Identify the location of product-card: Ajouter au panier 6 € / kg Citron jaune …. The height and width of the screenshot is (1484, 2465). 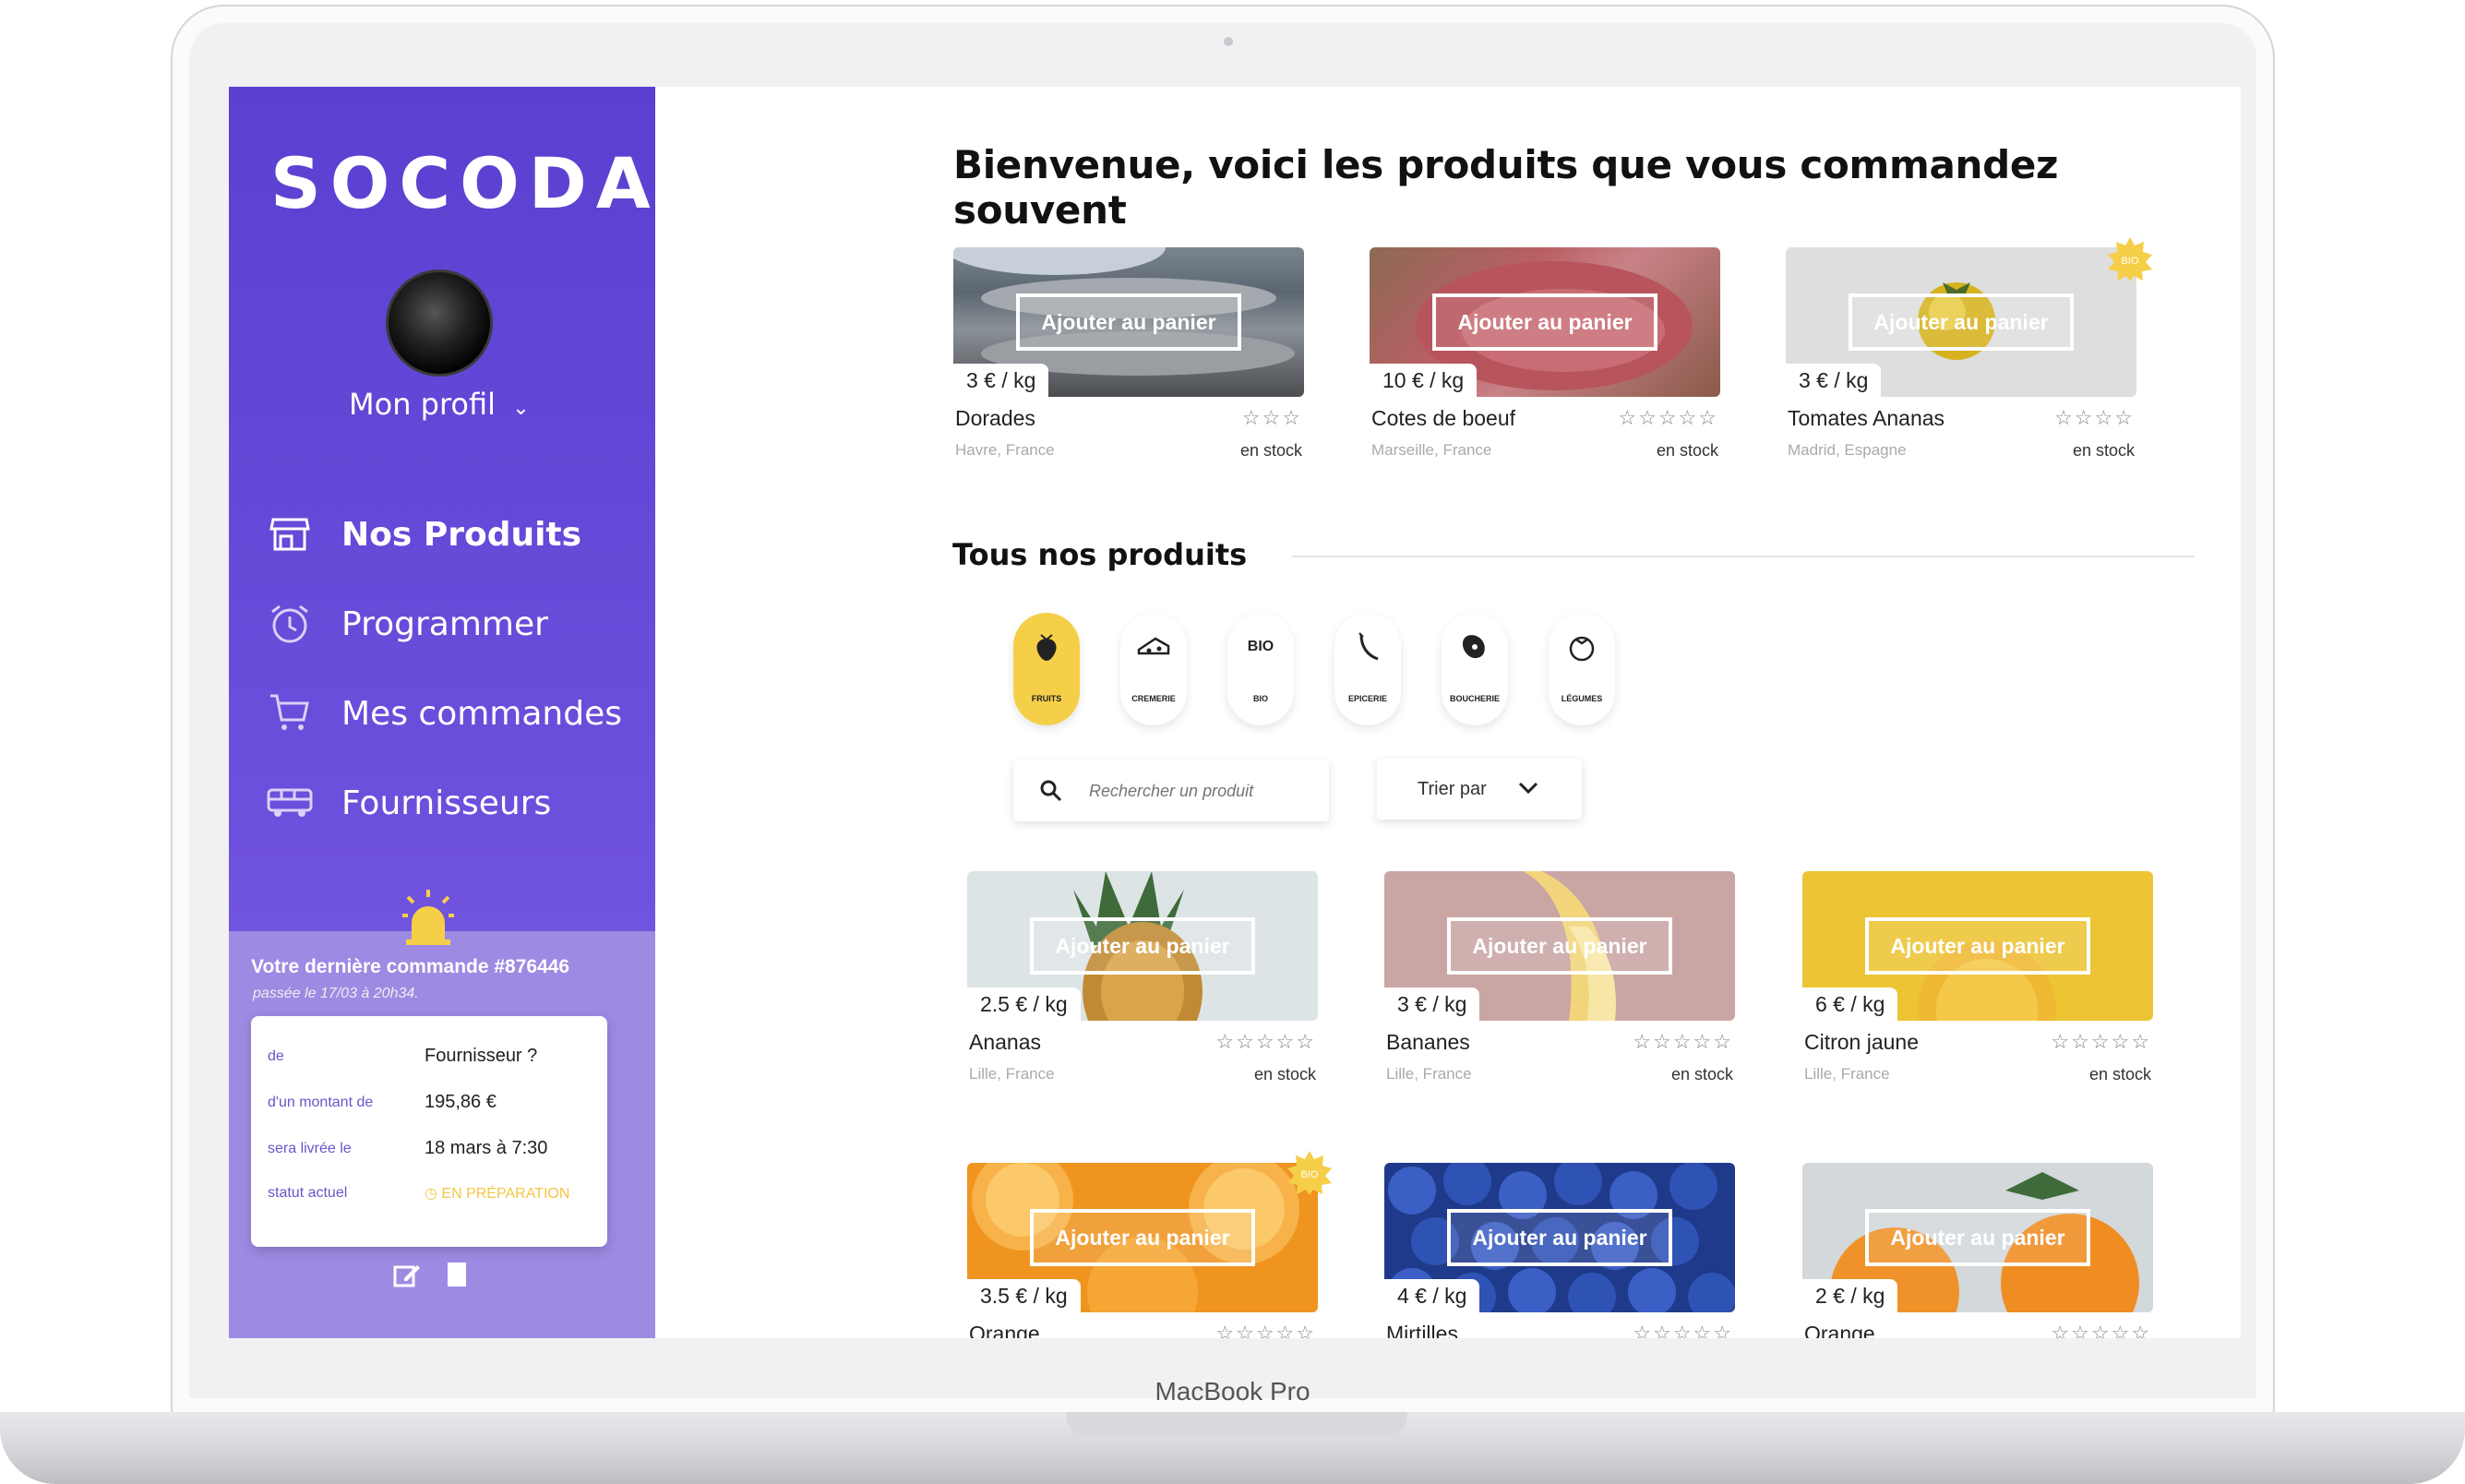
(1977, 982).